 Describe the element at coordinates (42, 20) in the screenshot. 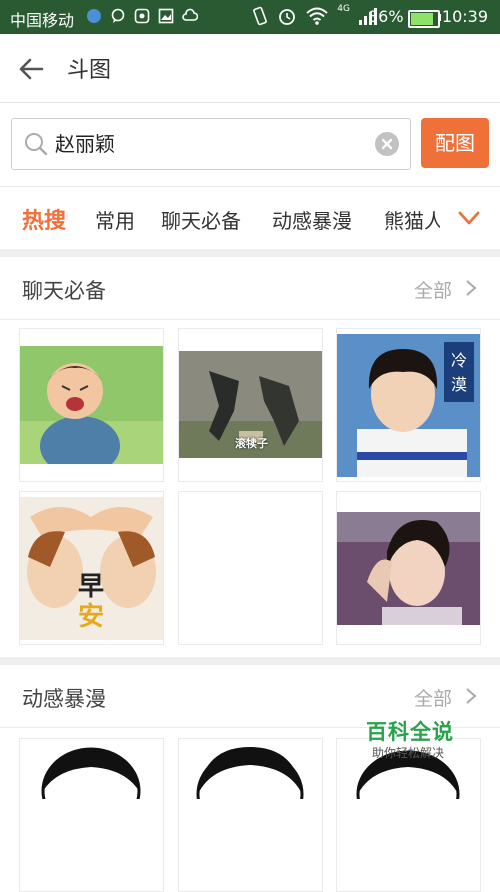

I see `carrier-label: 中国移动` at that location.